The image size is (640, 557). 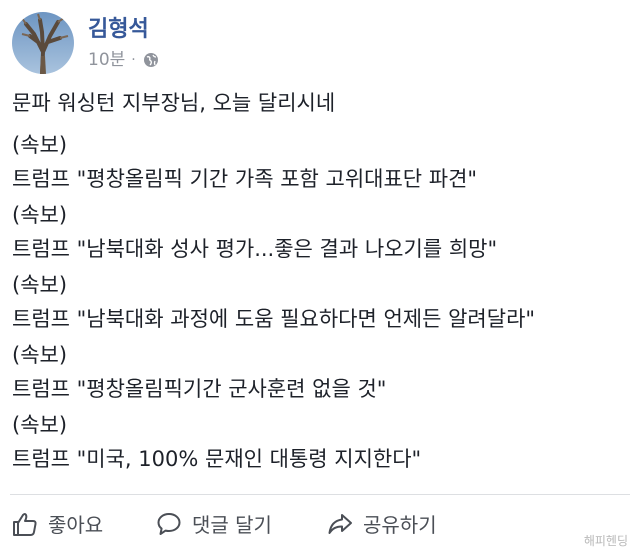 I want to click on post-text-line: 문파 워싱턴 지부장님, 오늘 달리시네, so click(x=174, y=103).